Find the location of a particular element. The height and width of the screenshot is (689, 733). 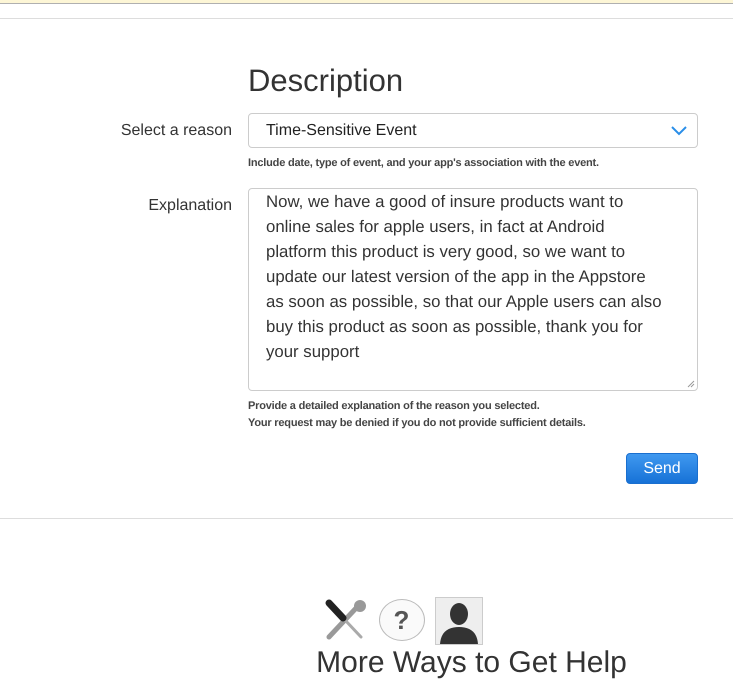

field-label: Explanation is located at coordinates (189, 206).